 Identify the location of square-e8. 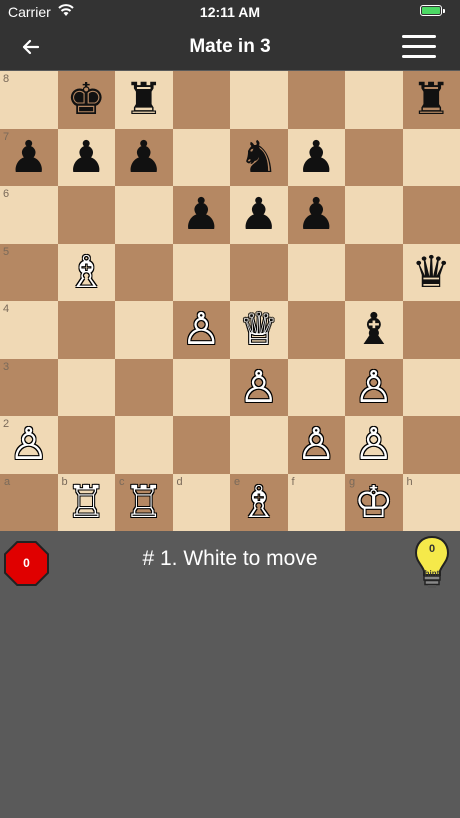
(259, 100).